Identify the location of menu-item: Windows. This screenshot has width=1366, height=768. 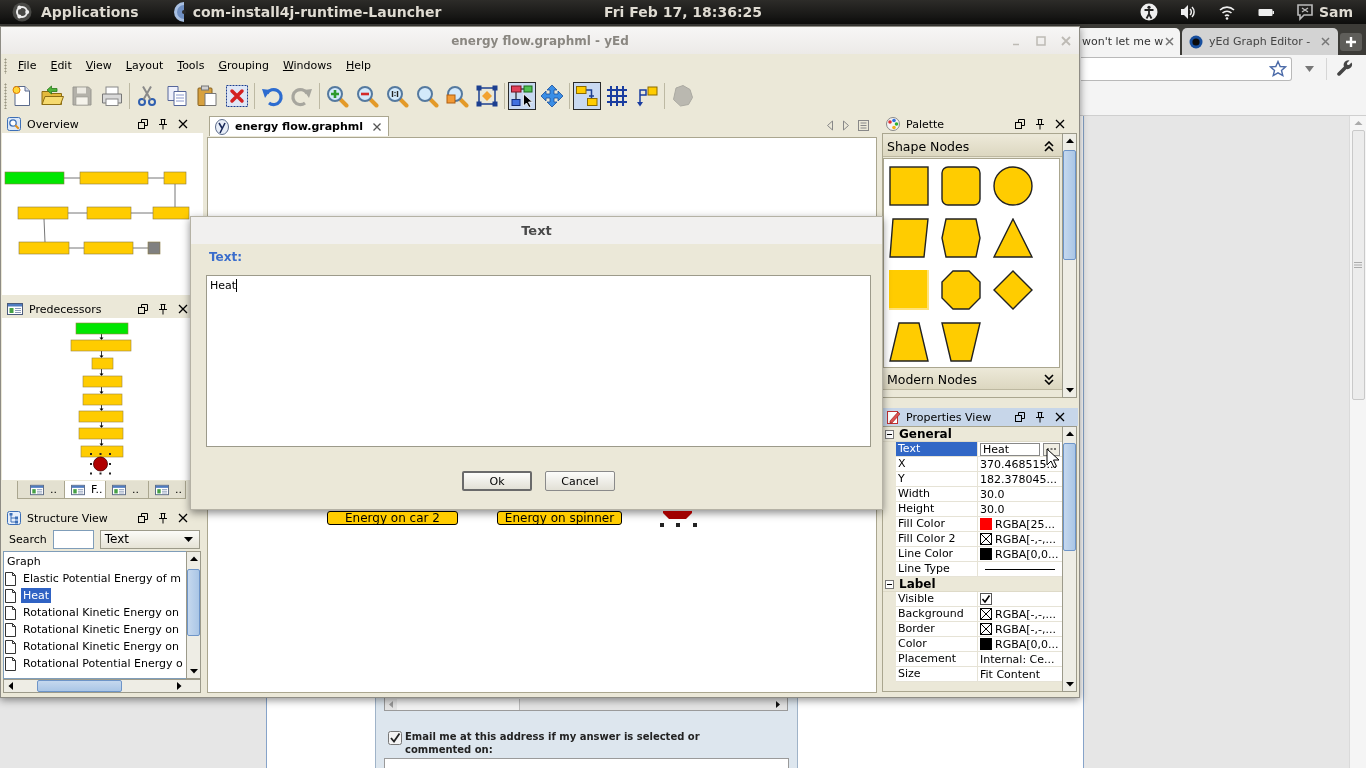
(307, 65).